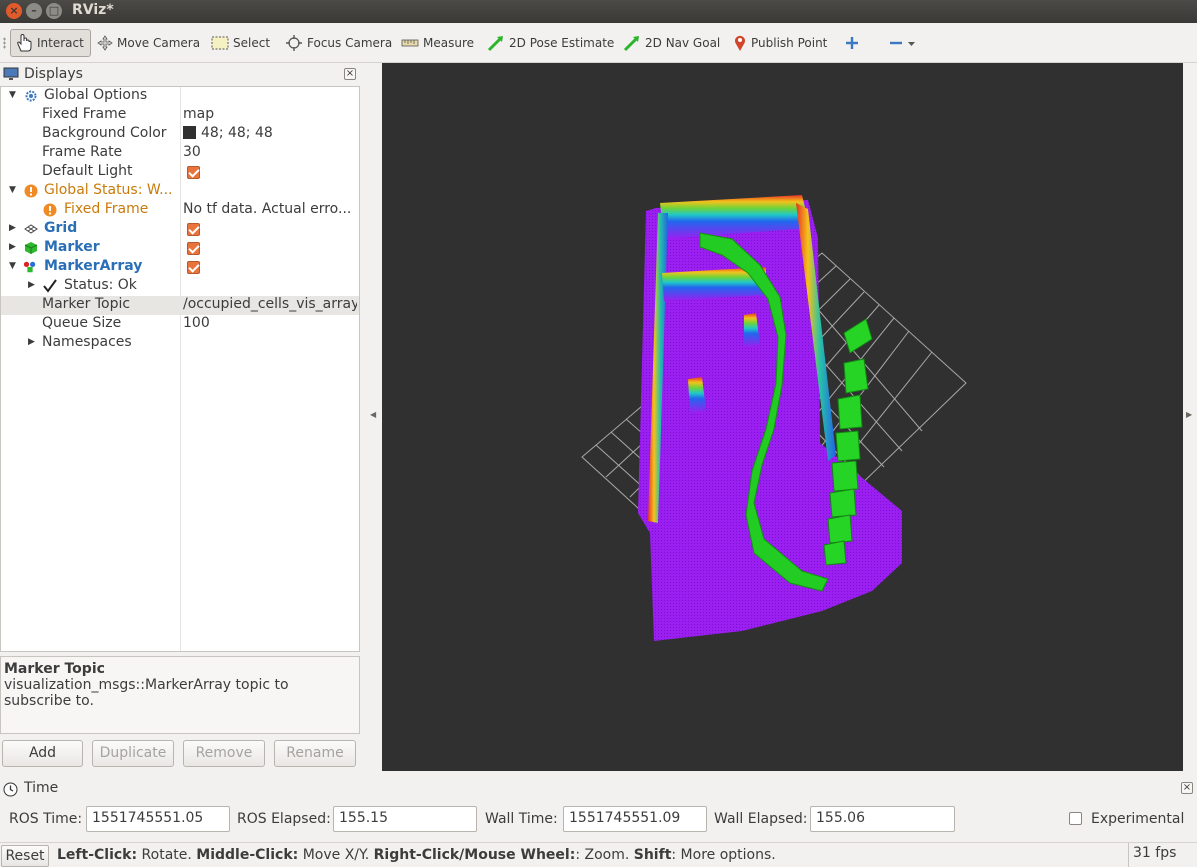 The image size is (1197, 867). Describe the element at coordinates (42, 753) in the screenshot. I see `add-button: Add` at that location.